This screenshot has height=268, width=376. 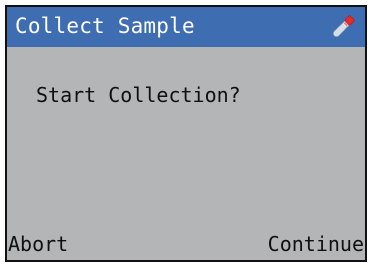 I want to click on abort-softkey: Abort, so click(x=37, y=244).